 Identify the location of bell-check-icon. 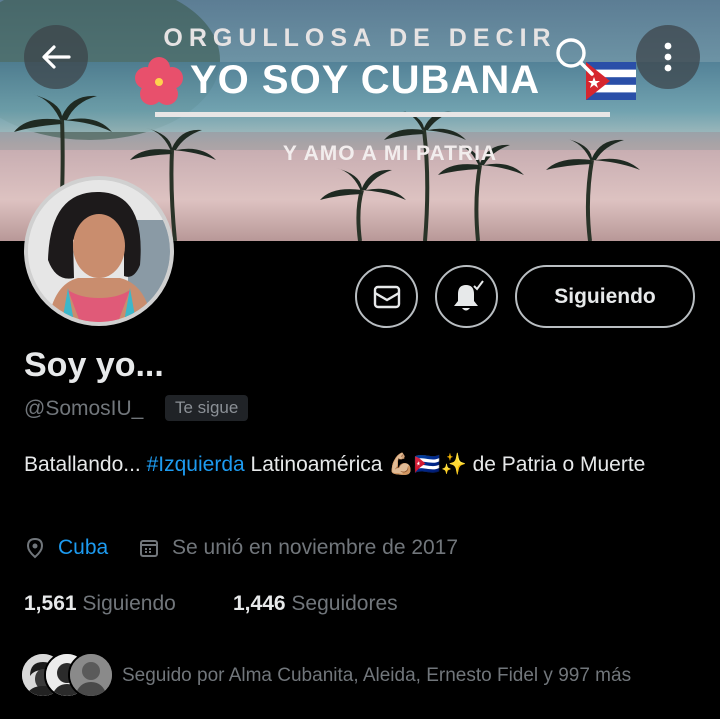
(468, 294).